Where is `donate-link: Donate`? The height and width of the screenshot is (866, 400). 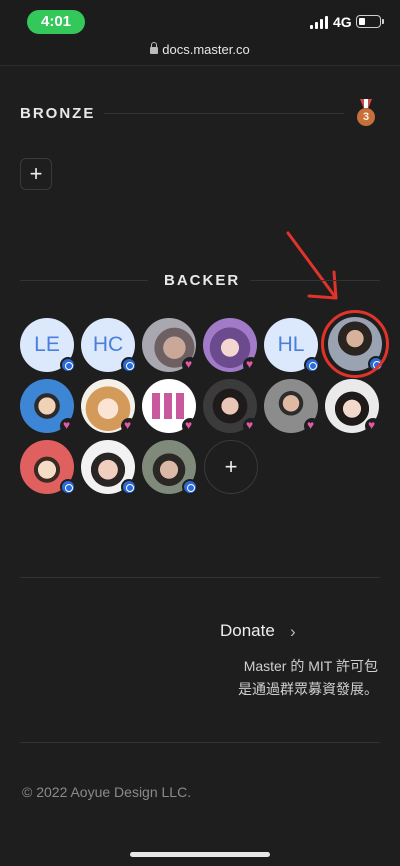 donate-link: Donate is located at coordinates (247, 631).